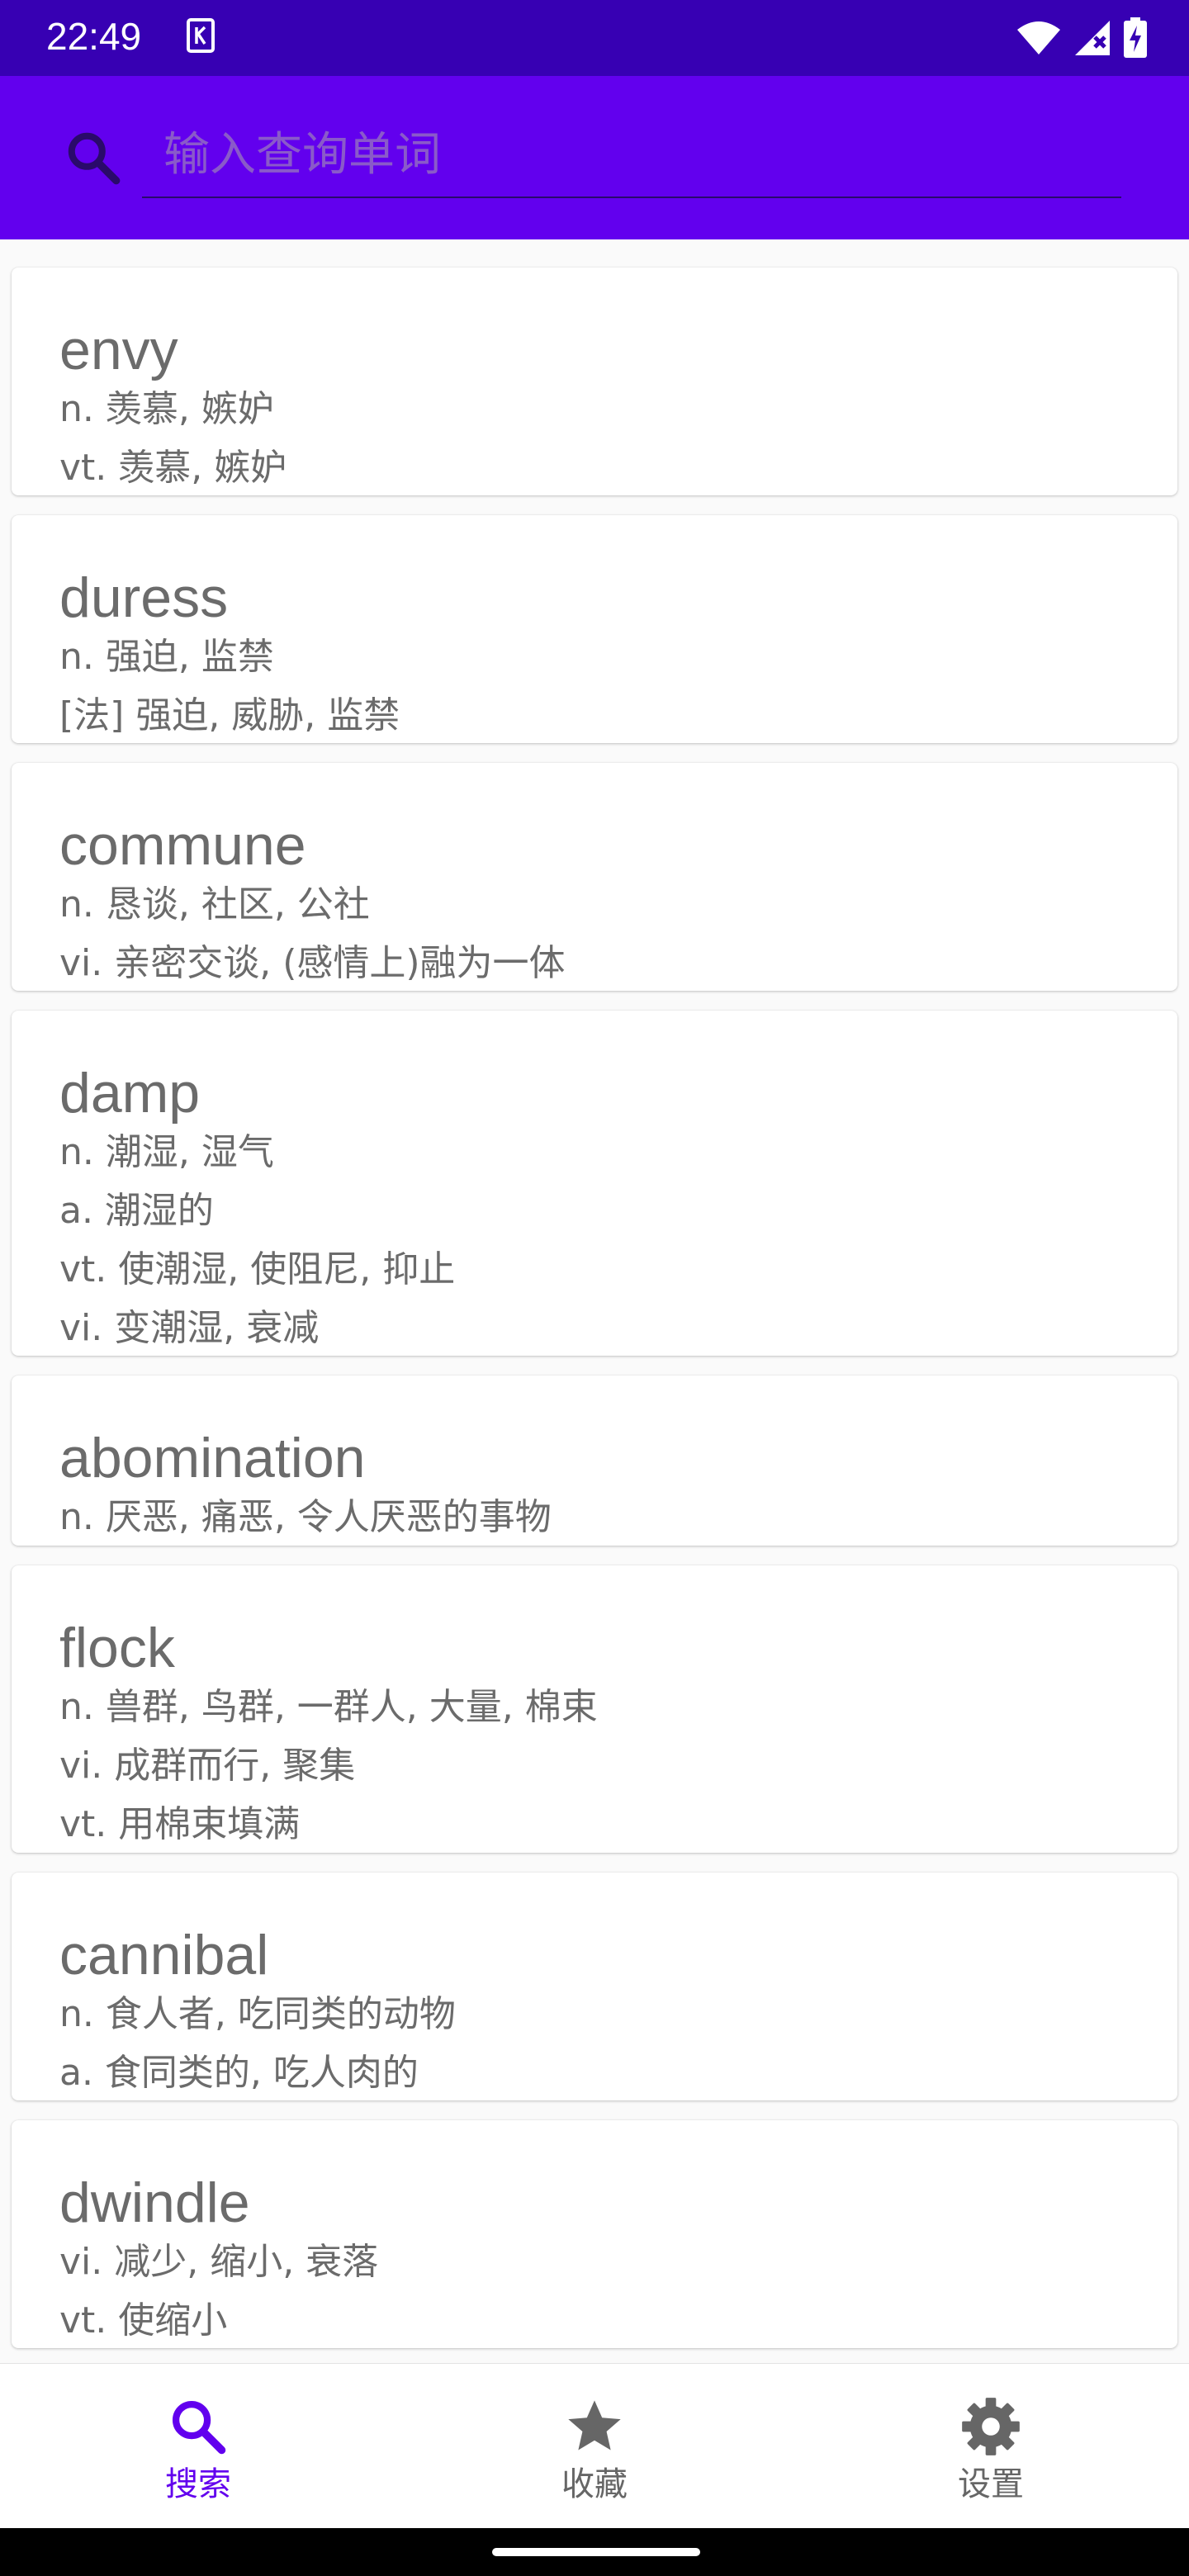 This screenshot has height=2576, width=1189. What do you see at coordinates (991, 2484) in the screenshot?
I see `tab-settings-label: 设置` at bounding box center [991, 2484].